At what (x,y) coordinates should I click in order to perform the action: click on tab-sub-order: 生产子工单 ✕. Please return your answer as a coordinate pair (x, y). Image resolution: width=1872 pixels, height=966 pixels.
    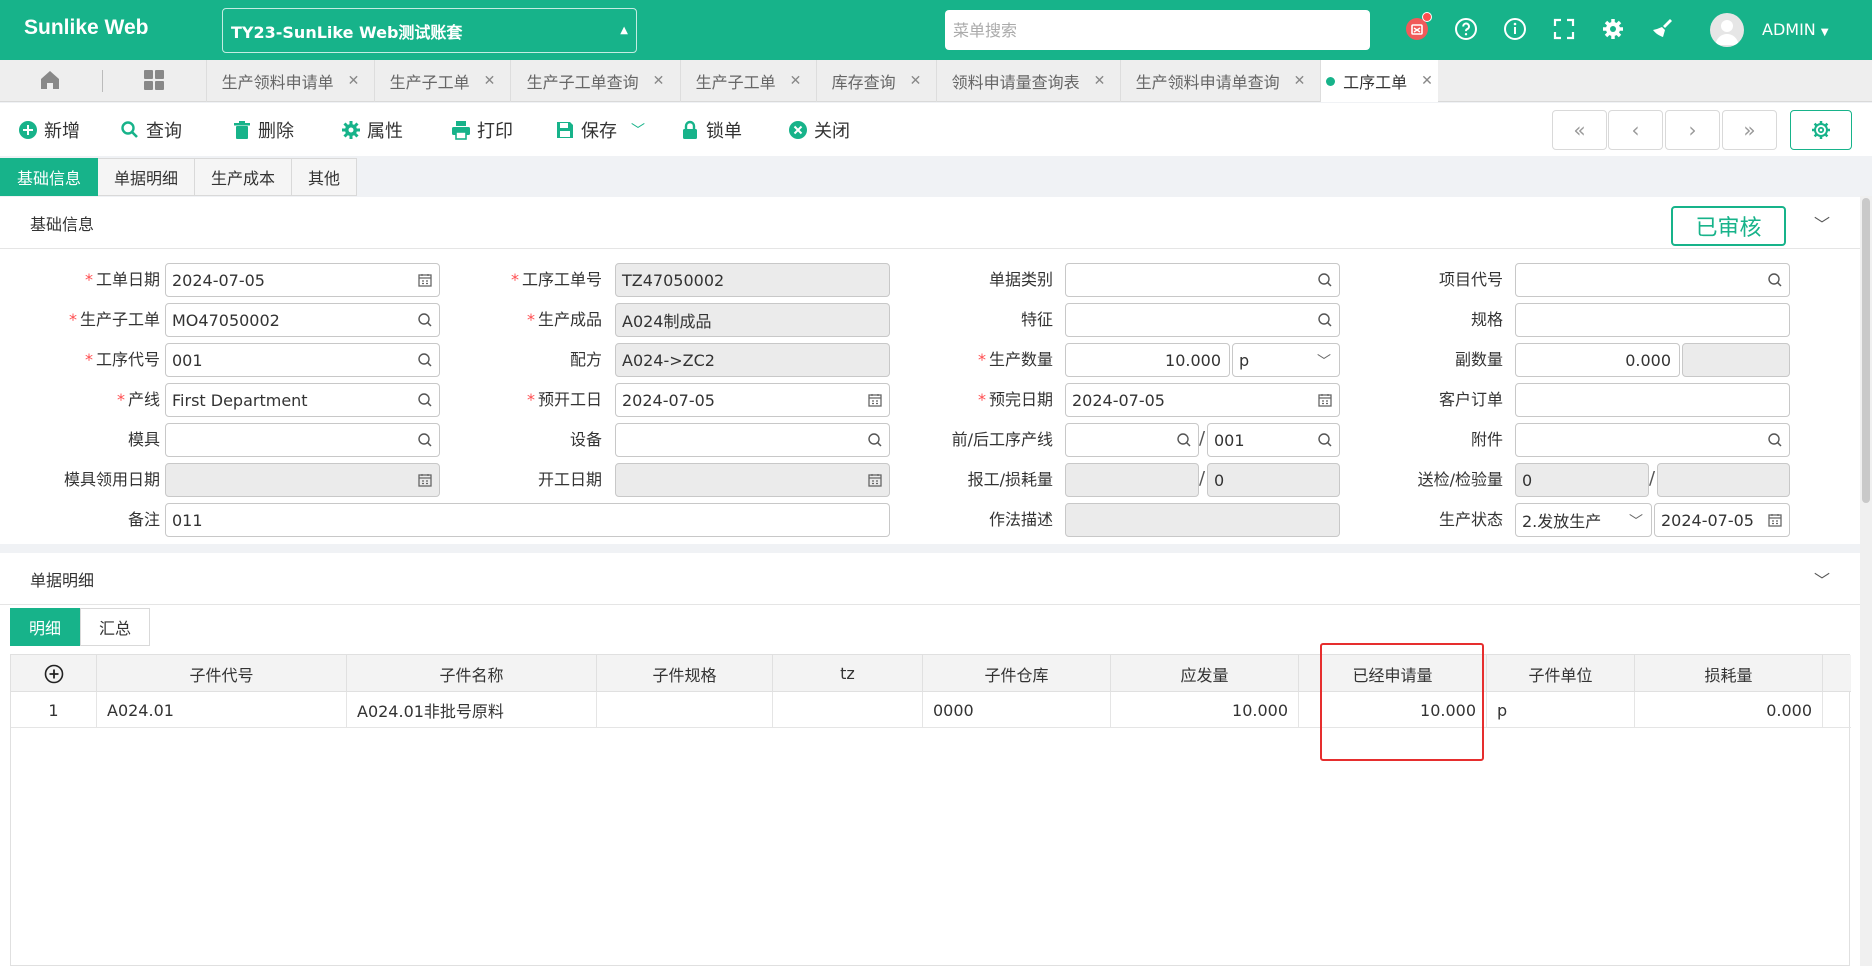
    Looking at the image, I should click on (442, 81).